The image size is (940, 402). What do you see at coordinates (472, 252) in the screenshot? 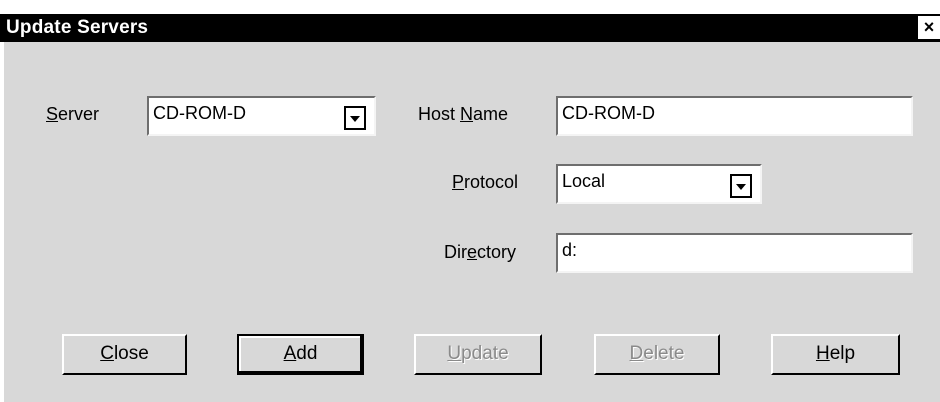
I see `directory-label-mnemonic: e` at bounding box center [472, 252].